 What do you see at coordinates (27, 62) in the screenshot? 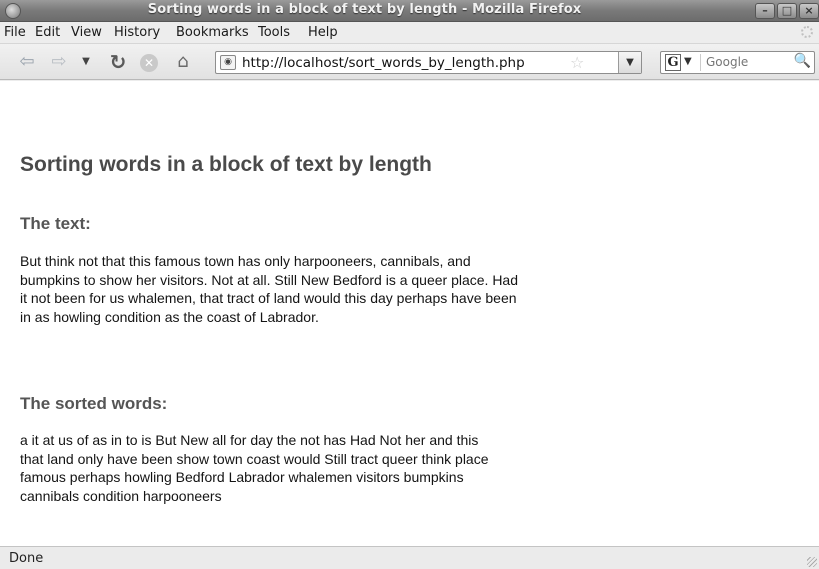
I see `back-arrow-icon: ⇦` at bounding box center [27, 62].